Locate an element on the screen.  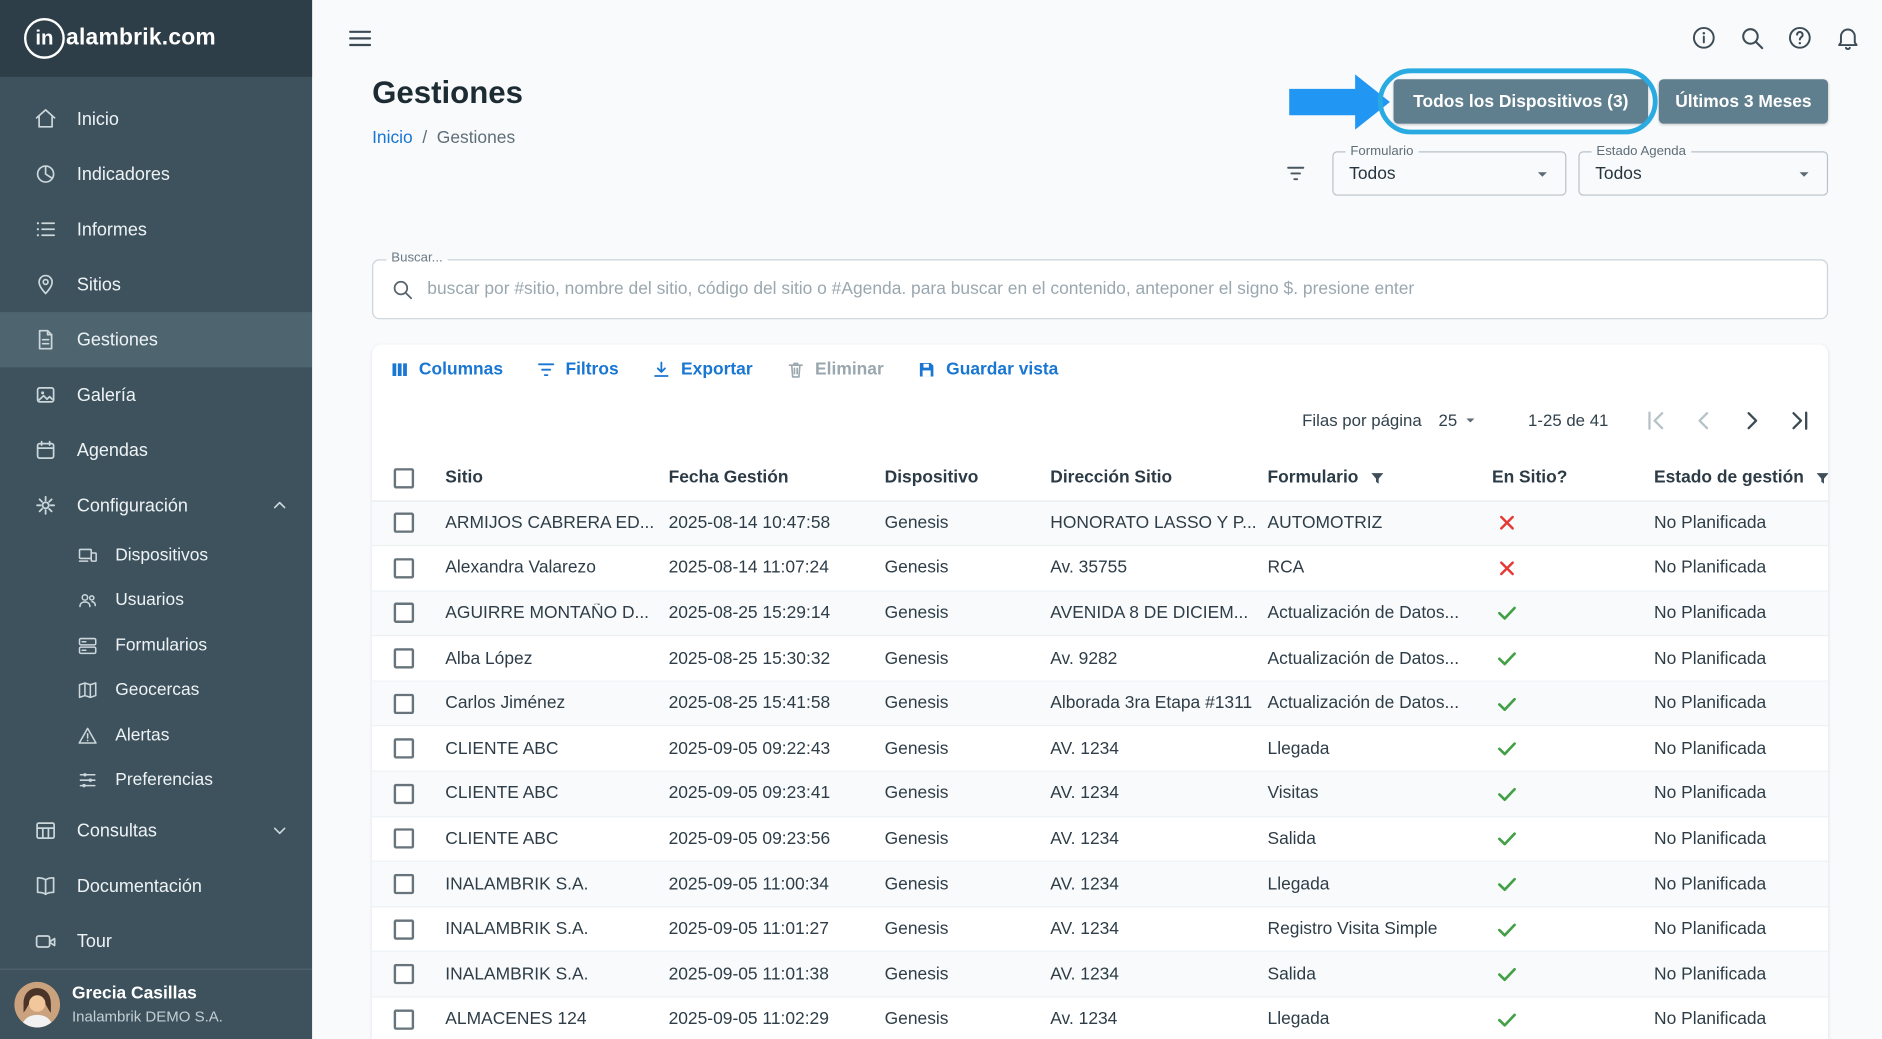
sidebar-item-sitios: Sitios is located at coordinates (156, 284).